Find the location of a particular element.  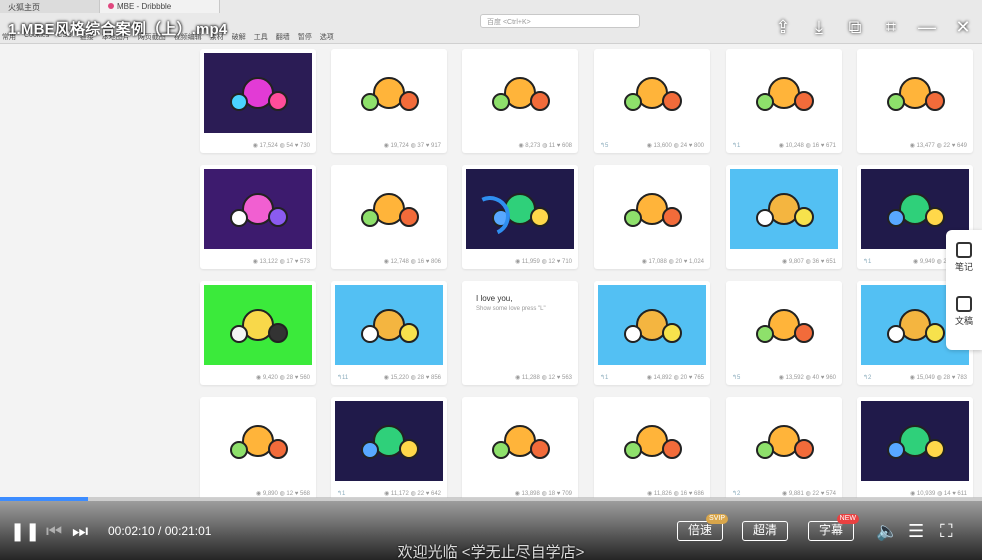

shot-stats-values: ◉ 13,477 ◍ 22 ♥ 649 is located at coordinates (938, 146).